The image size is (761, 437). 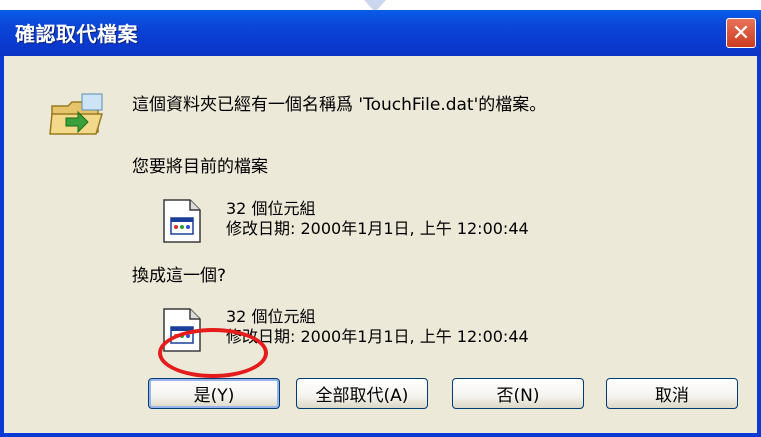 I want to click on cancel-button: 取消, so click(x=672, y=393).